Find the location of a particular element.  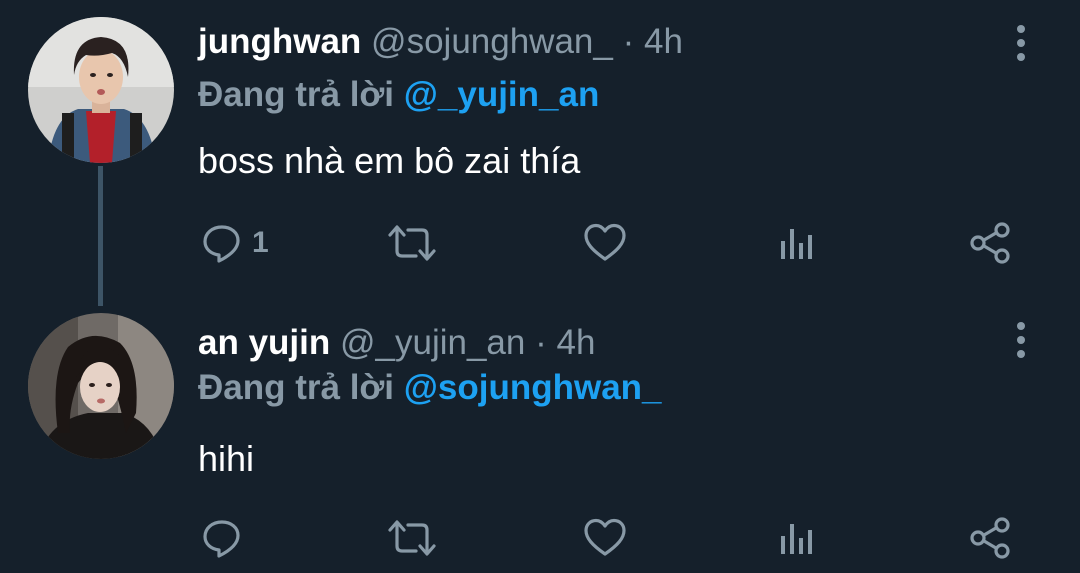

tweet-actions is located at coordinates (540, 538).